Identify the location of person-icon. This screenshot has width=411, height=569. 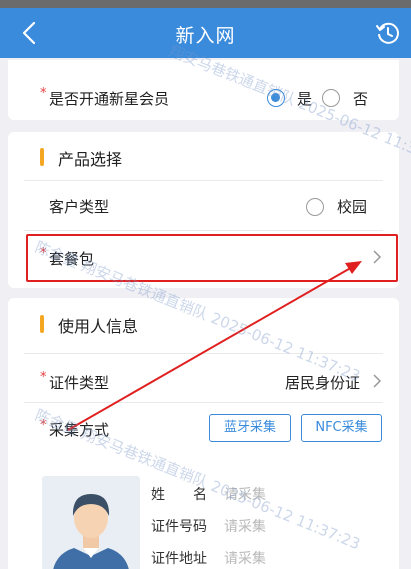
(91, 531).